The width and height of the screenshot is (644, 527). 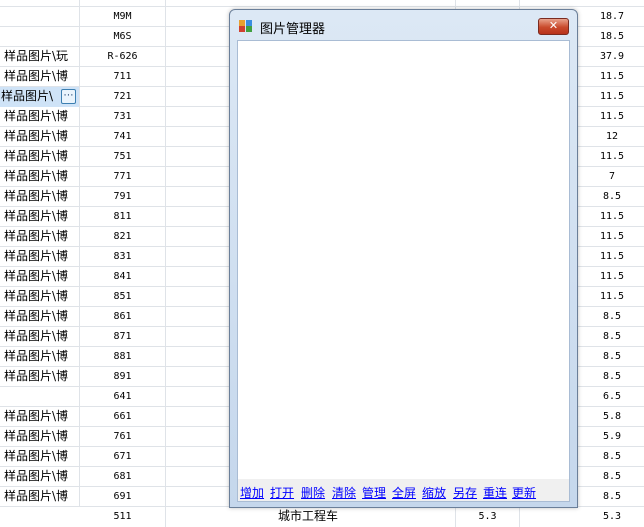 What do you see at coordinates (612, 397) in the screenshot?
I see `value-cell: 6.5` at bounding box center [612, 397].